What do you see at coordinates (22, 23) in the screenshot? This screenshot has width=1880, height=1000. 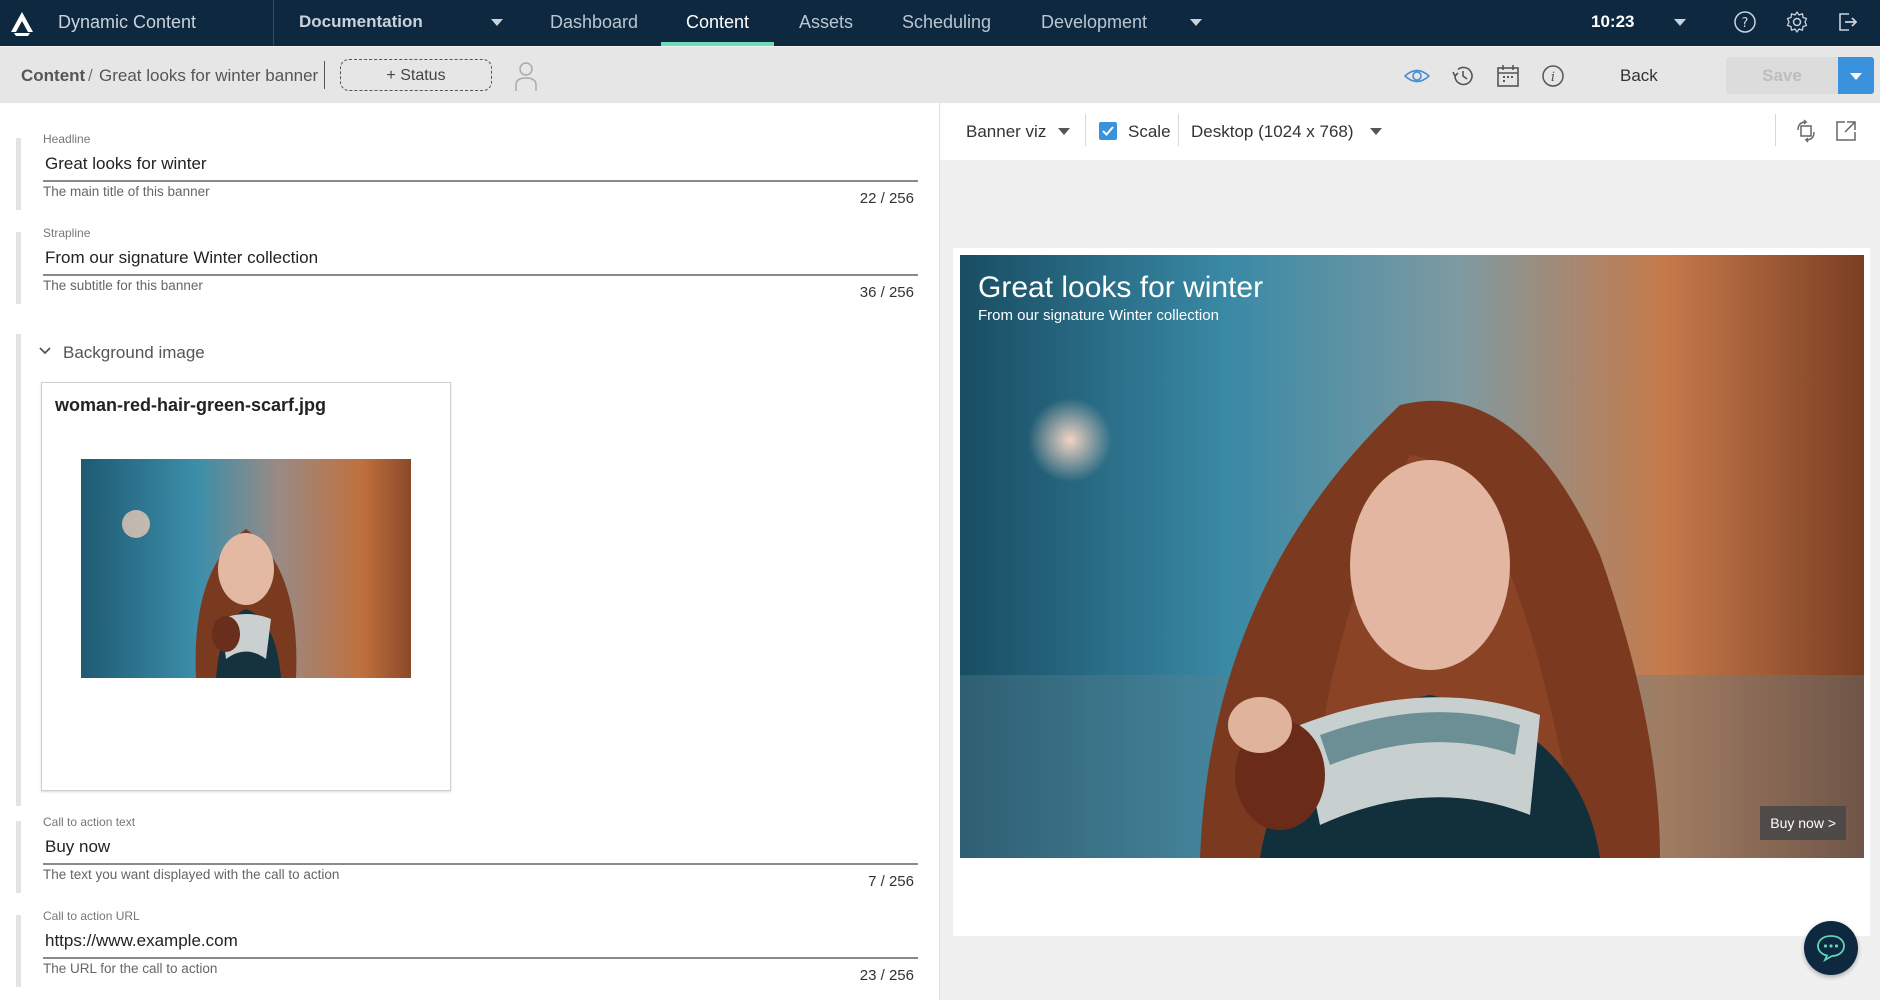 I see `logo-icon` at bounding box center [22, 23].